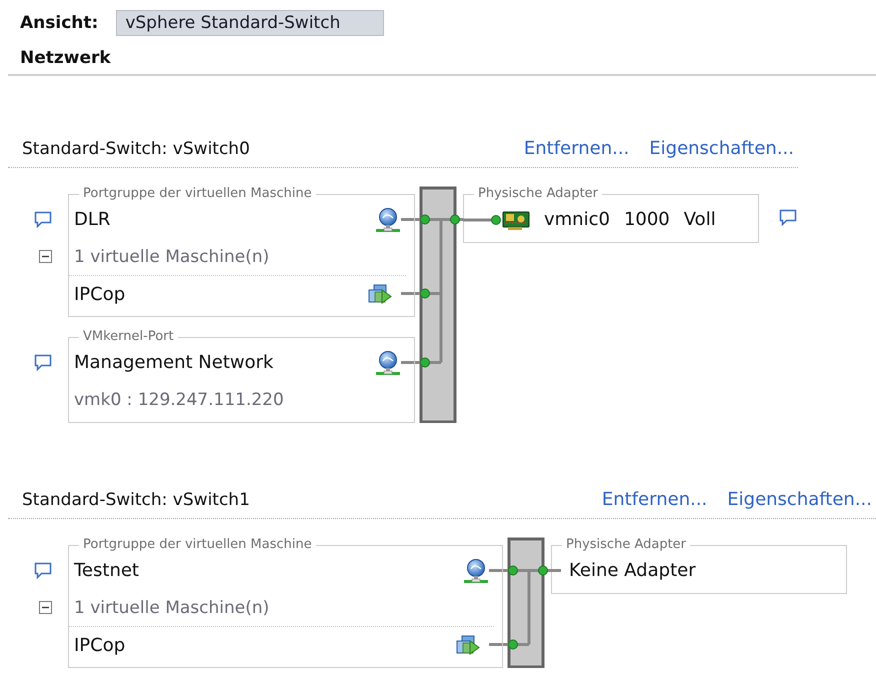 The image size is (876, 675). I want to click on switch-title: Standard-Switch: vSwitch1, so click(136, 500).